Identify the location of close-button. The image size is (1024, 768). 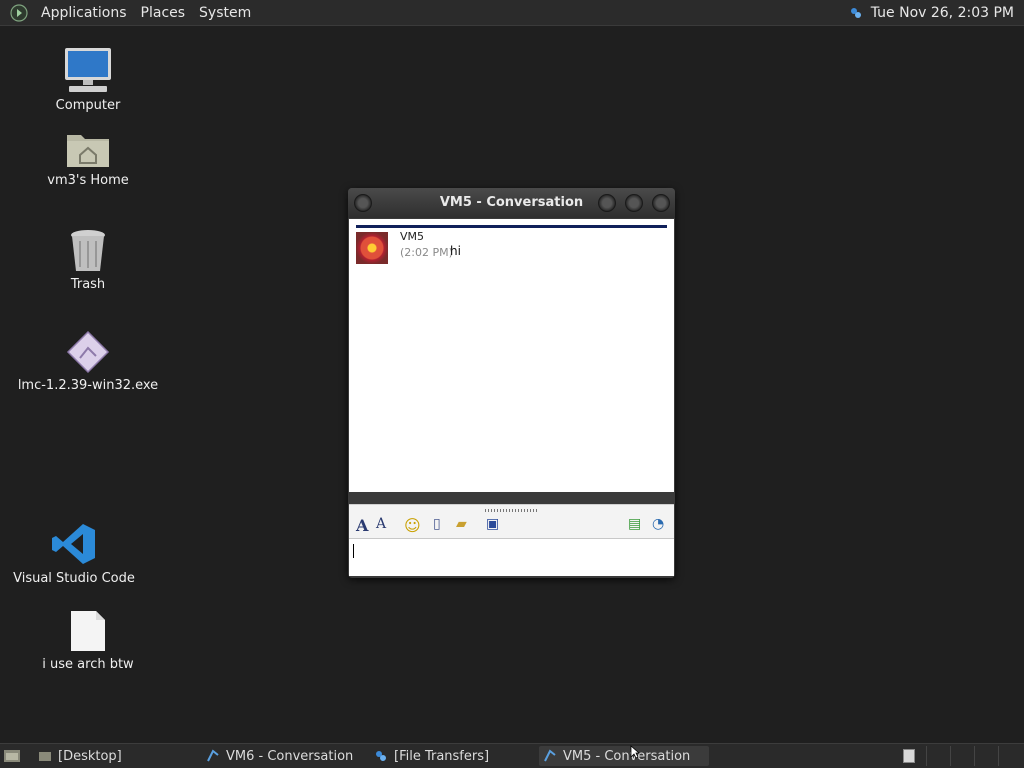
(661, 203).